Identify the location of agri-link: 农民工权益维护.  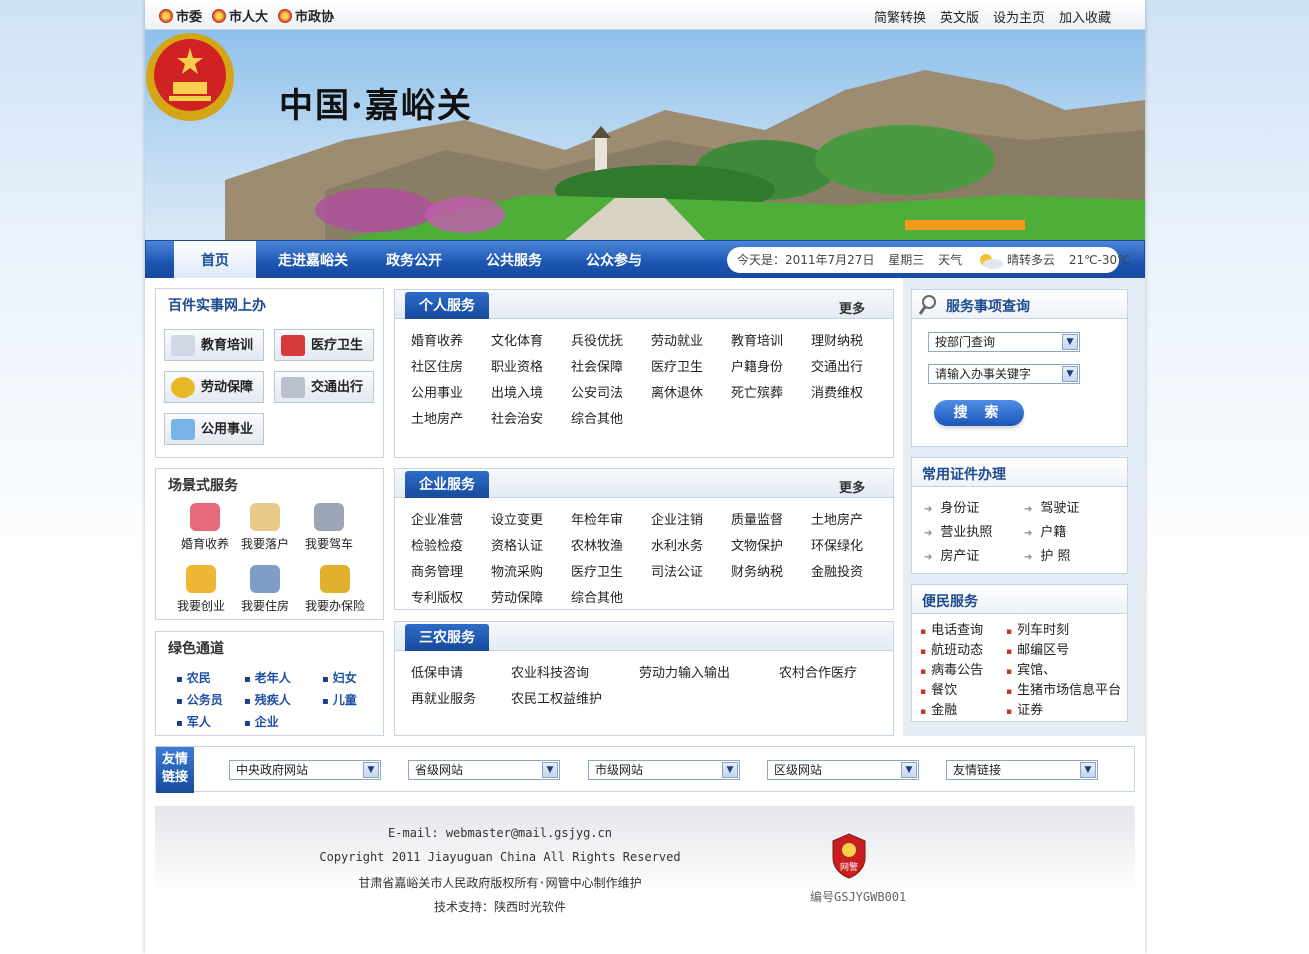
(575, 697).